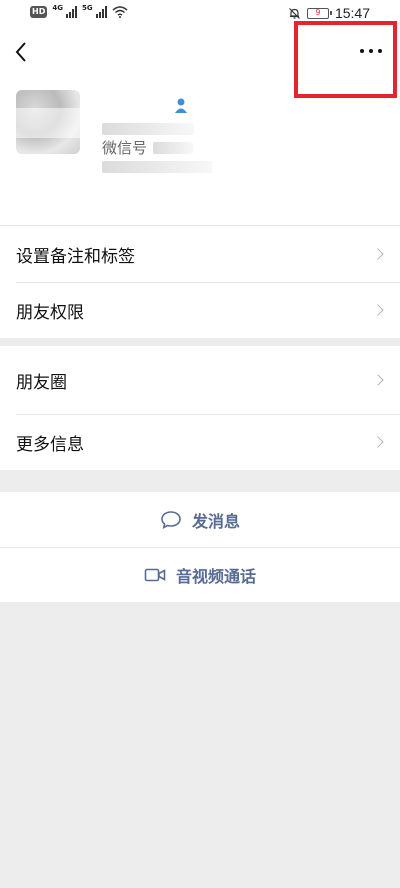  Describe the element at coordinates (200, 380) in the screenshot. I see `moments-row: 朋友圈` at that location.